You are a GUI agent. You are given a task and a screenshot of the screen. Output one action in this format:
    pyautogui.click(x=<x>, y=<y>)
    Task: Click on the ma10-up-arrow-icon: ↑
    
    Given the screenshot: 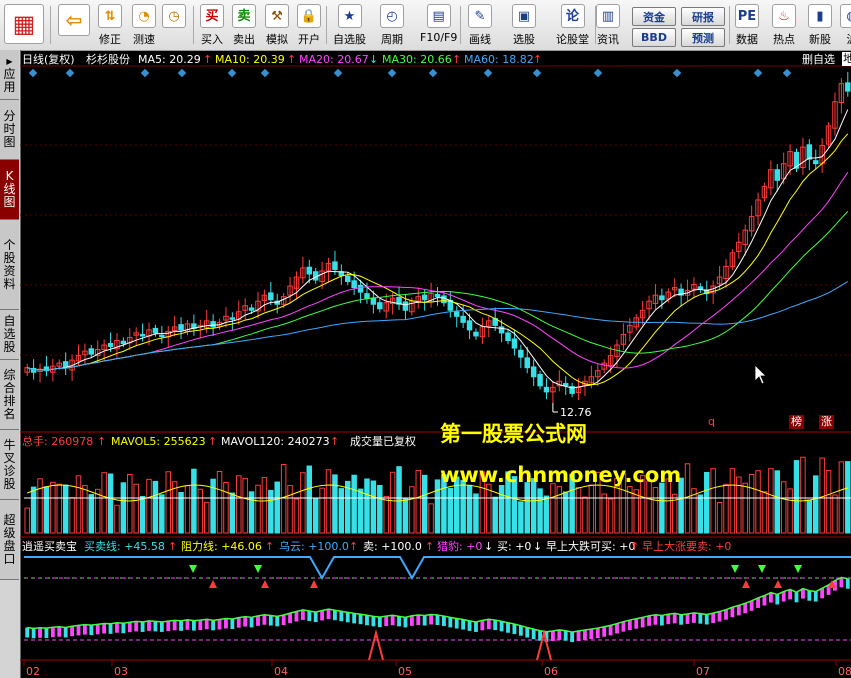 What is the action you would take?
    pyautogui.click(x=292, y=59)
    